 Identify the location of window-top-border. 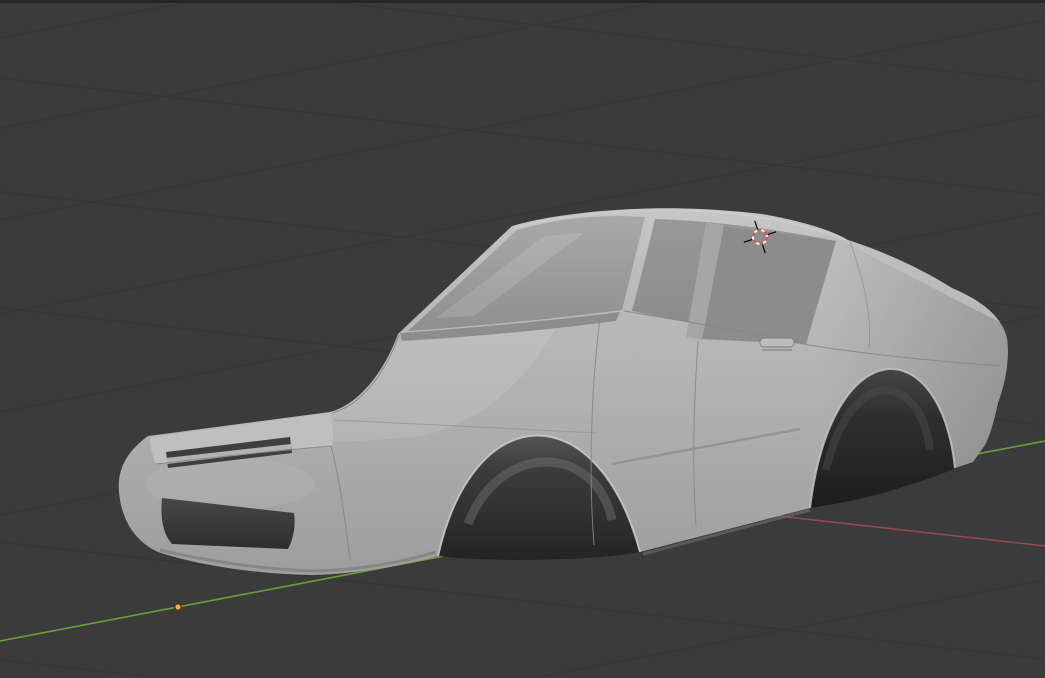
(522, 1).